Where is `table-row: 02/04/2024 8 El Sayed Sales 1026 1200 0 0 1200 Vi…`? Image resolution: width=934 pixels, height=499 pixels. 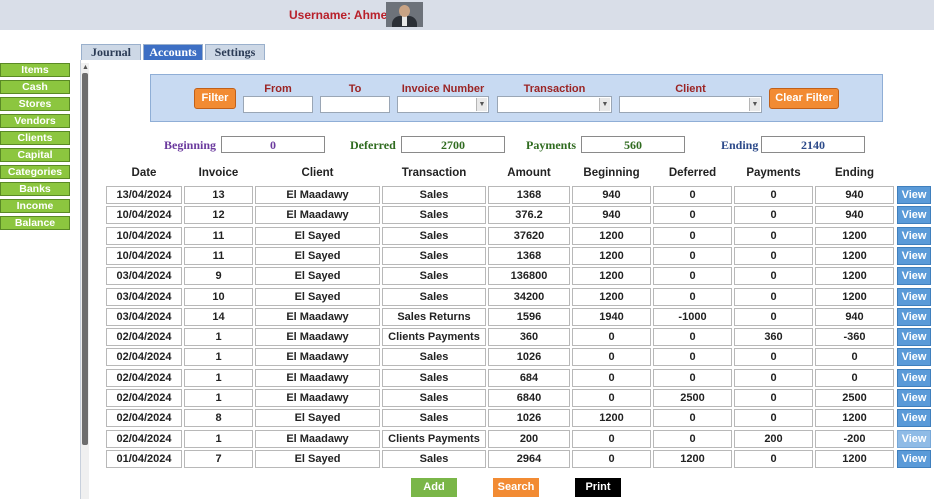 table-row: 02/04/2024 8 El Sayed Sales 1026 1200 0 0 1200 Vi… is located at coordinates (517, 418).